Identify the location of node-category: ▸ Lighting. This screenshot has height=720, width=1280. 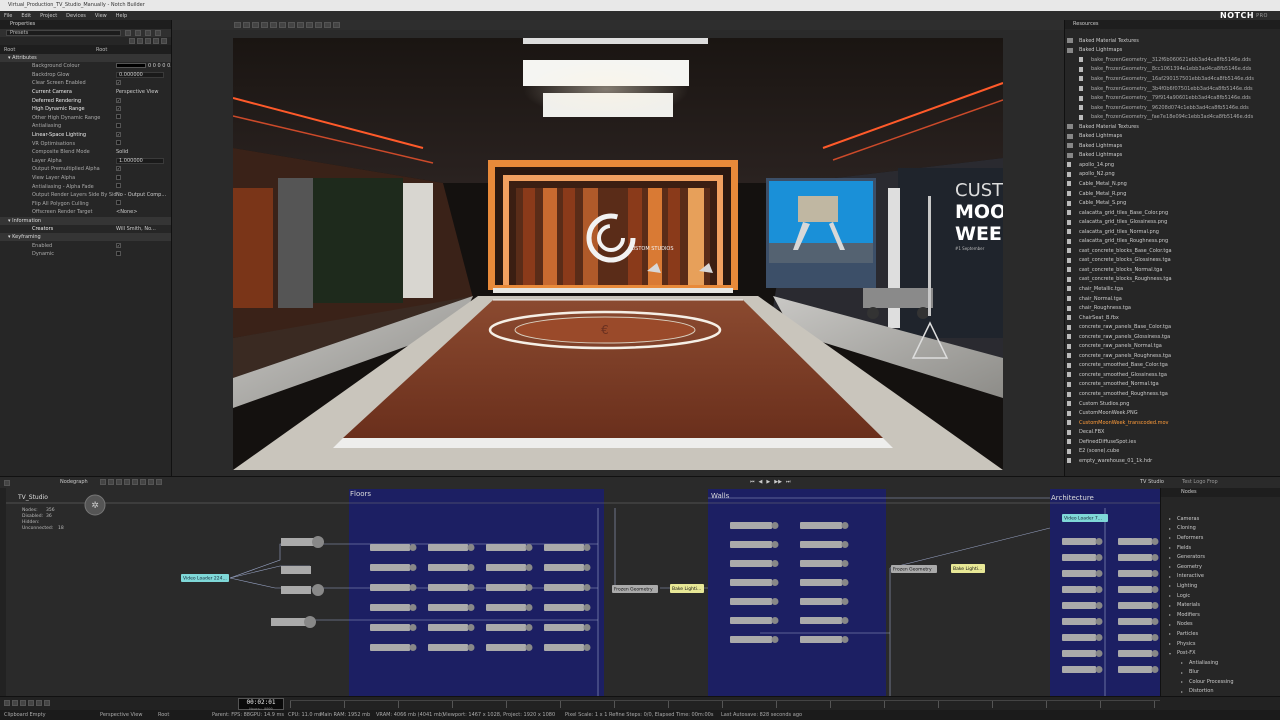
(1220, 586).